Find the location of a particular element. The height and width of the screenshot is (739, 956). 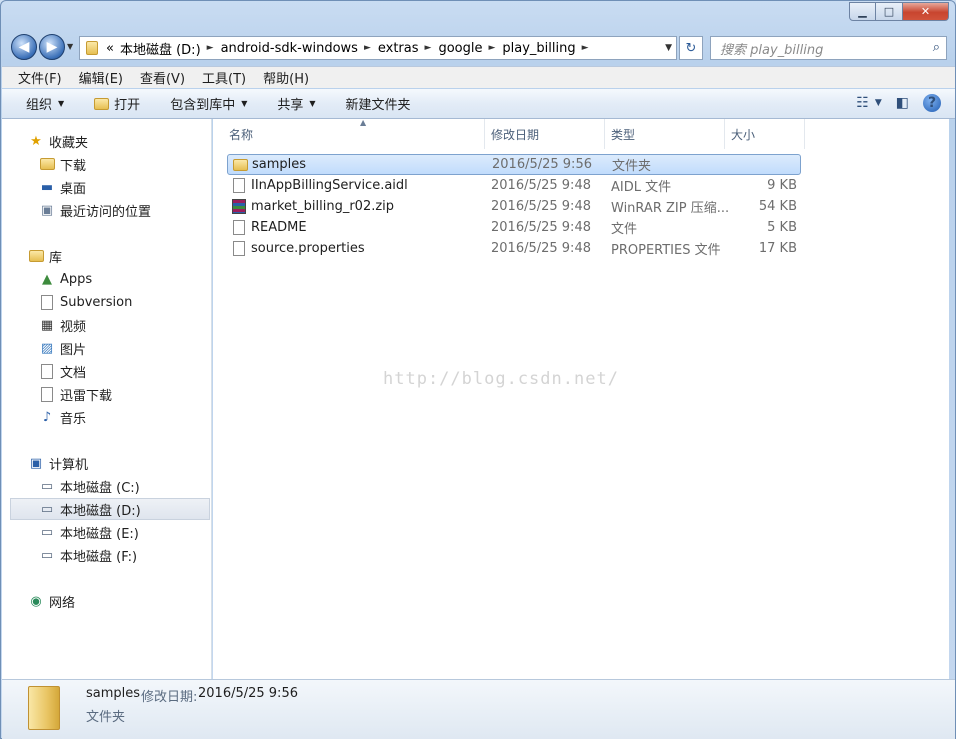

nav-lib-videos: ▦ 视频 is located at coordinates (106, 325).